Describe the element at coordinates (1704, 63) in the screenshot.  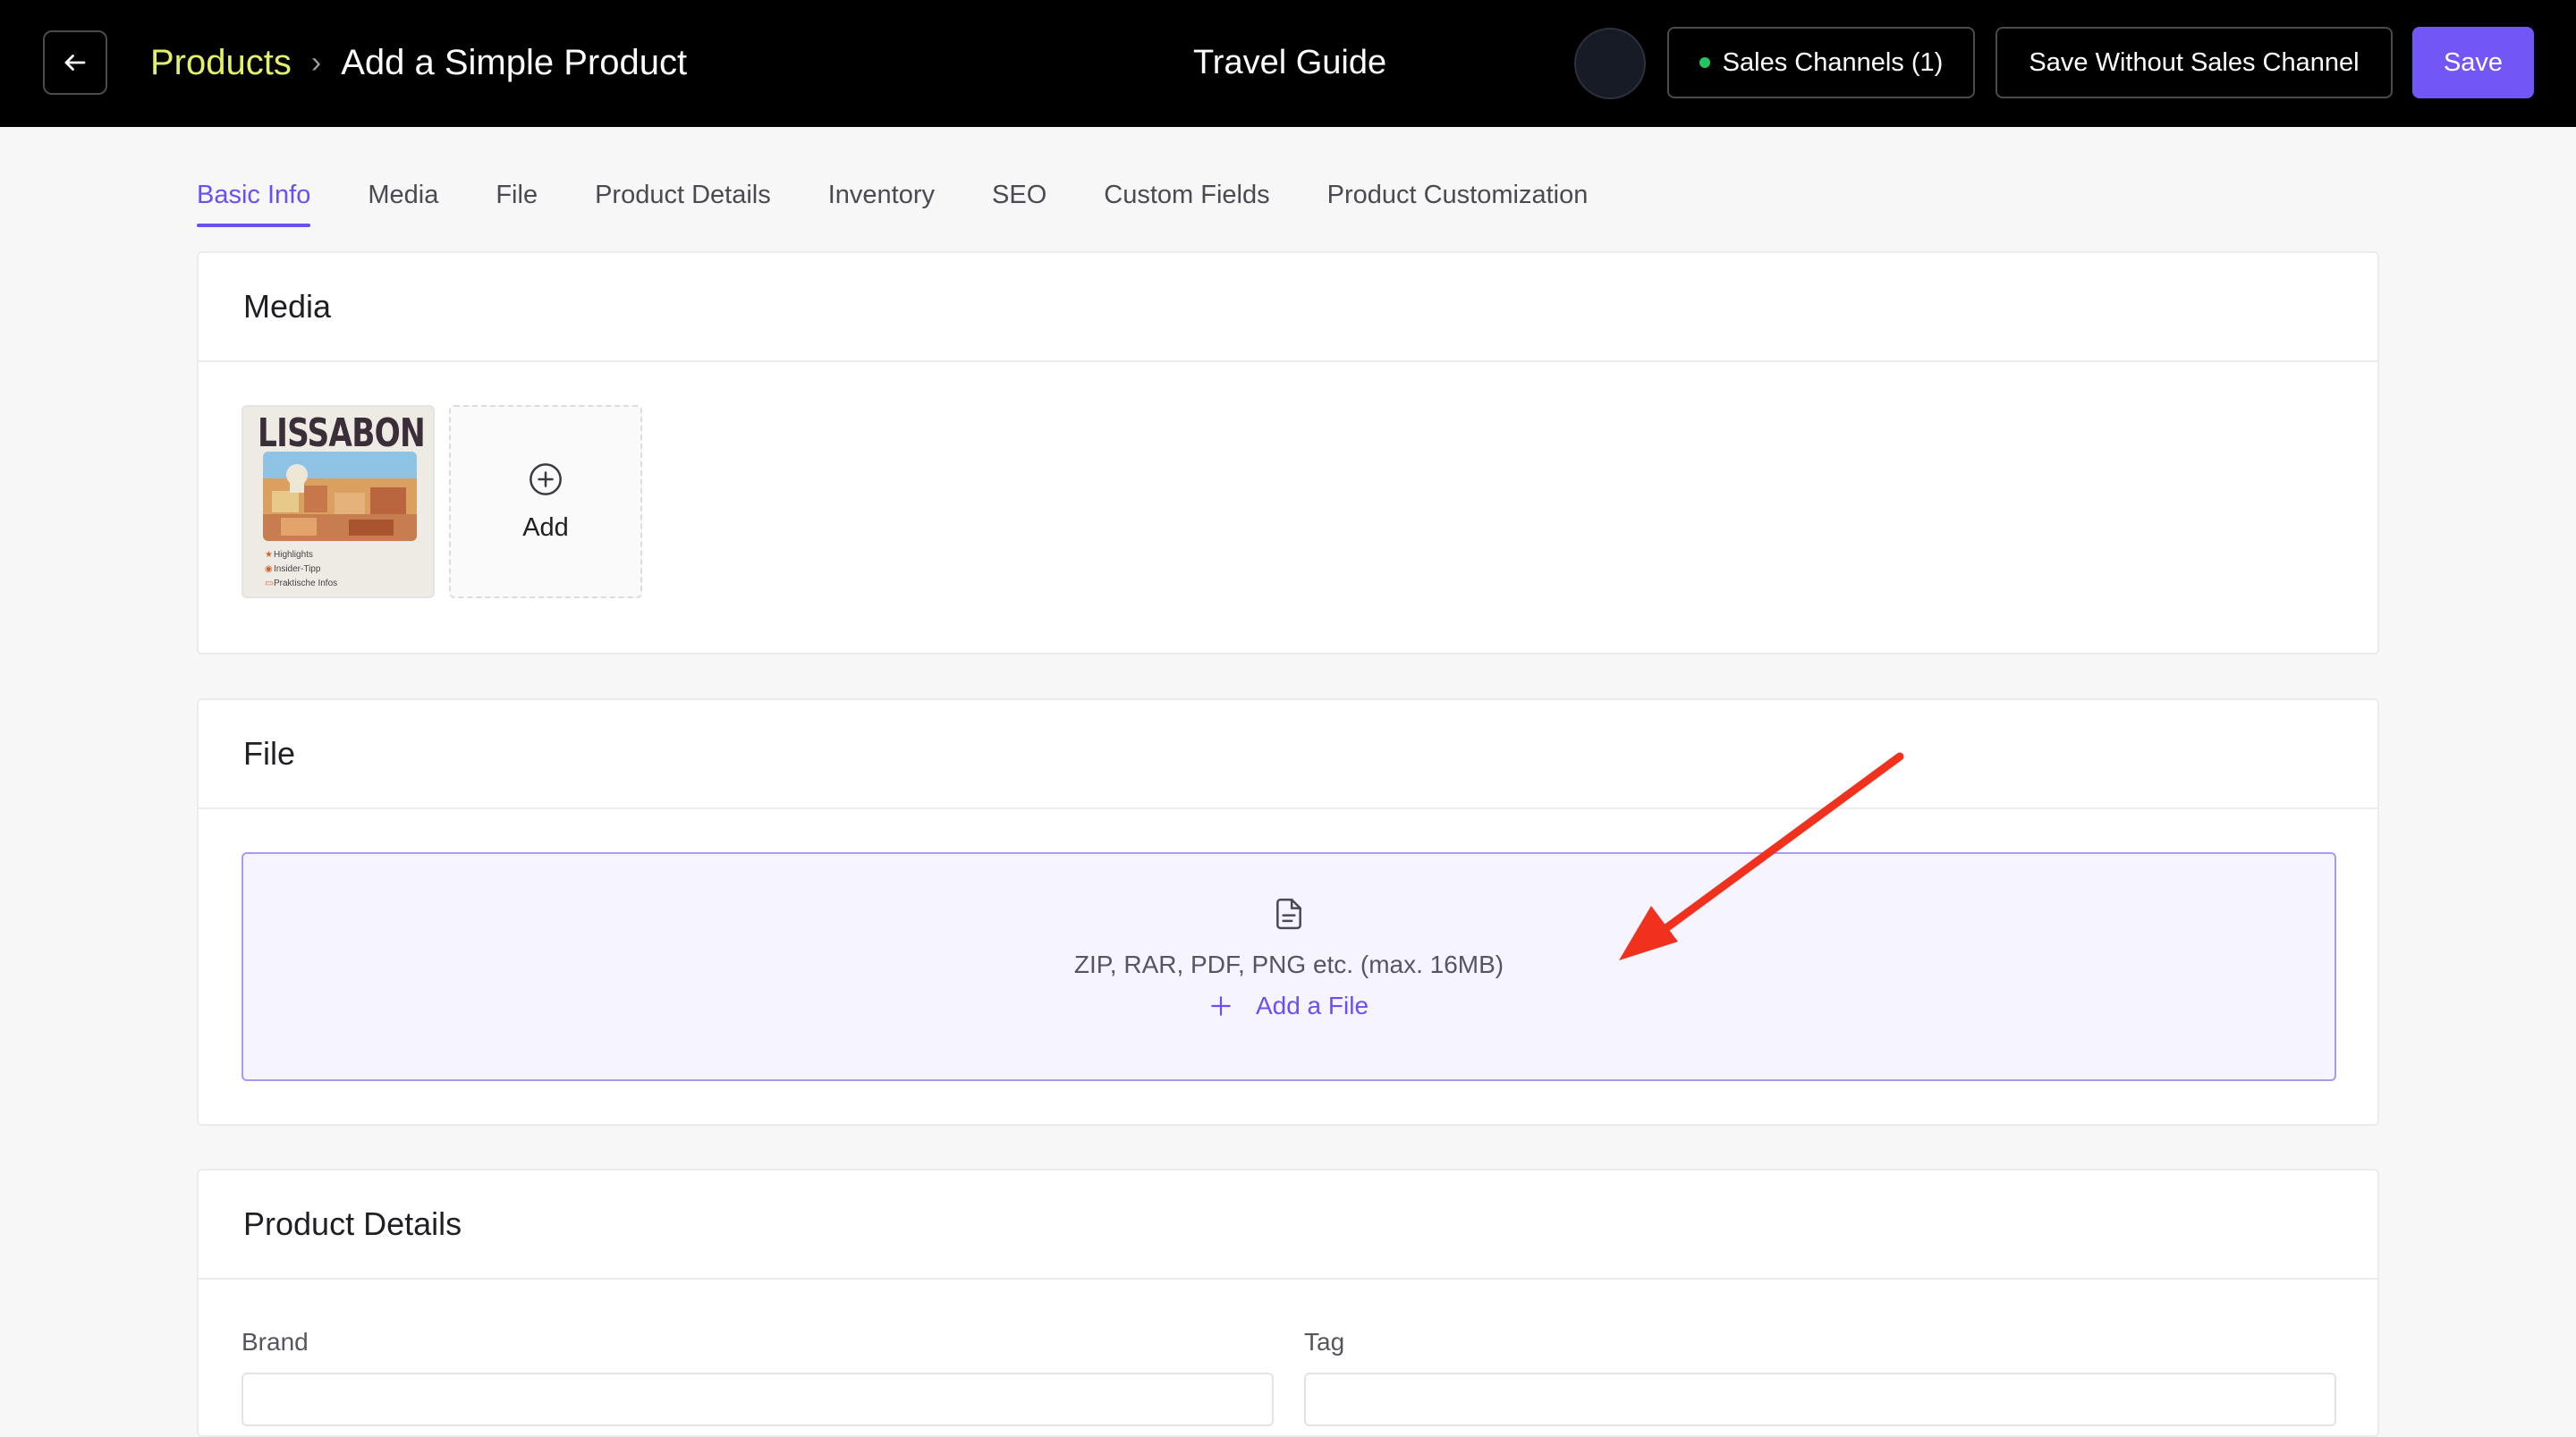
I see `status-dot-icon` at that location.